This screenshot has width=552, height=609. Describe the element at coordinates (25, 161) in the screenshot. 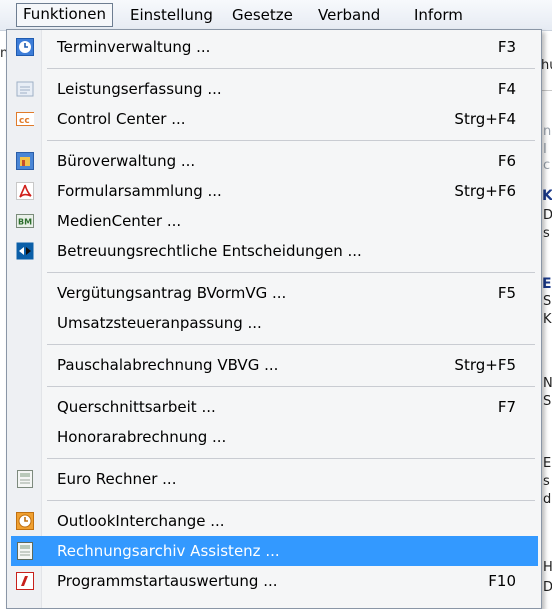

I see `office-icon` at that location.